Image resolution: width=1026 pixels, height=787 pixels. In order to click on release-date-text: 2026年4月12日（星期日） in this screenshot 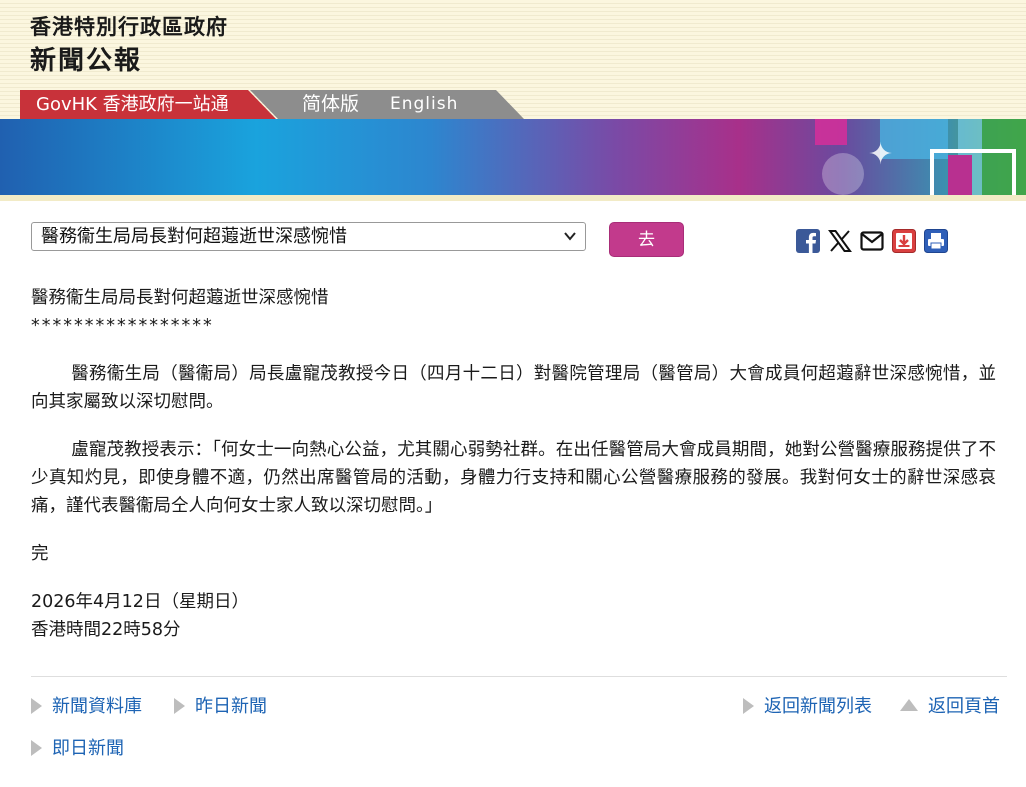, I will do `click(140, 602)`.